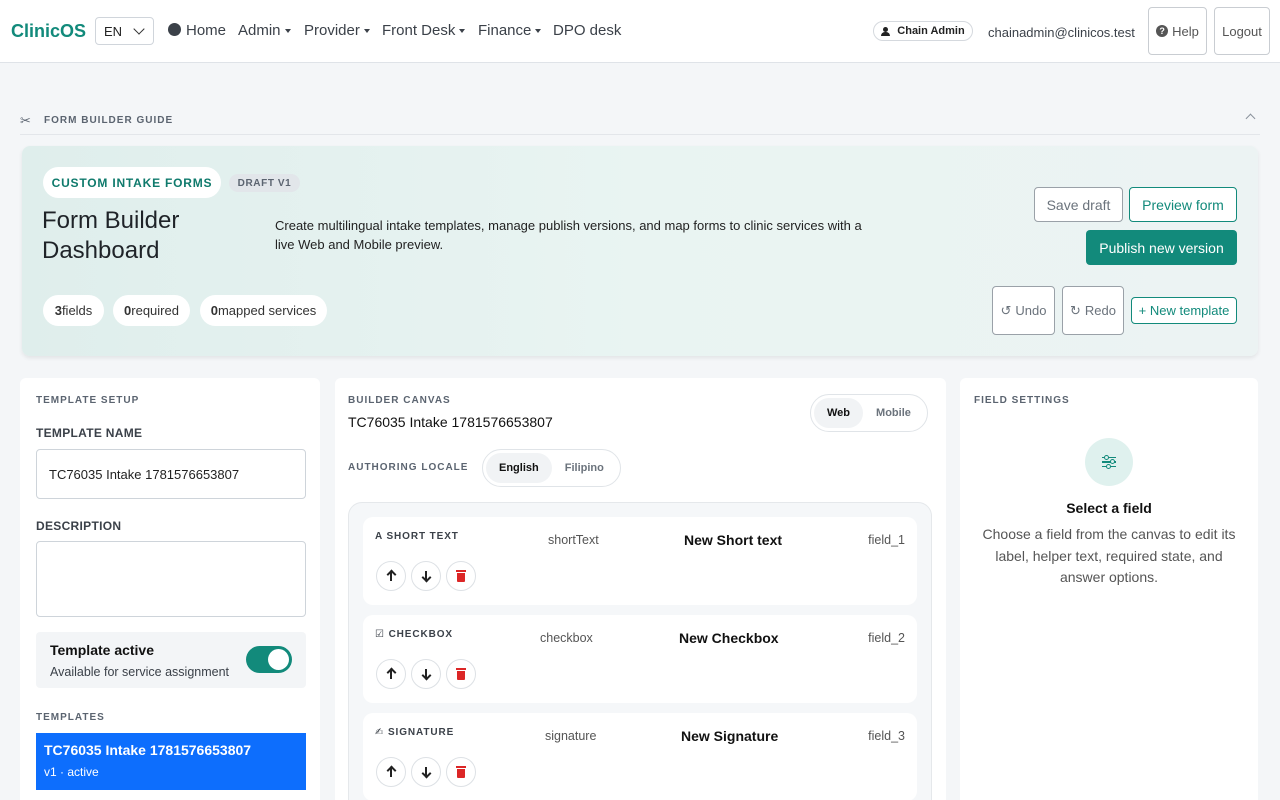 Image resolution: width=1280 pixels, height=800 pixels. What do you see at coordinates (1250, 118) in the screenshot?
I see `chevron-up-icon` at bounding box center [1250, 118].